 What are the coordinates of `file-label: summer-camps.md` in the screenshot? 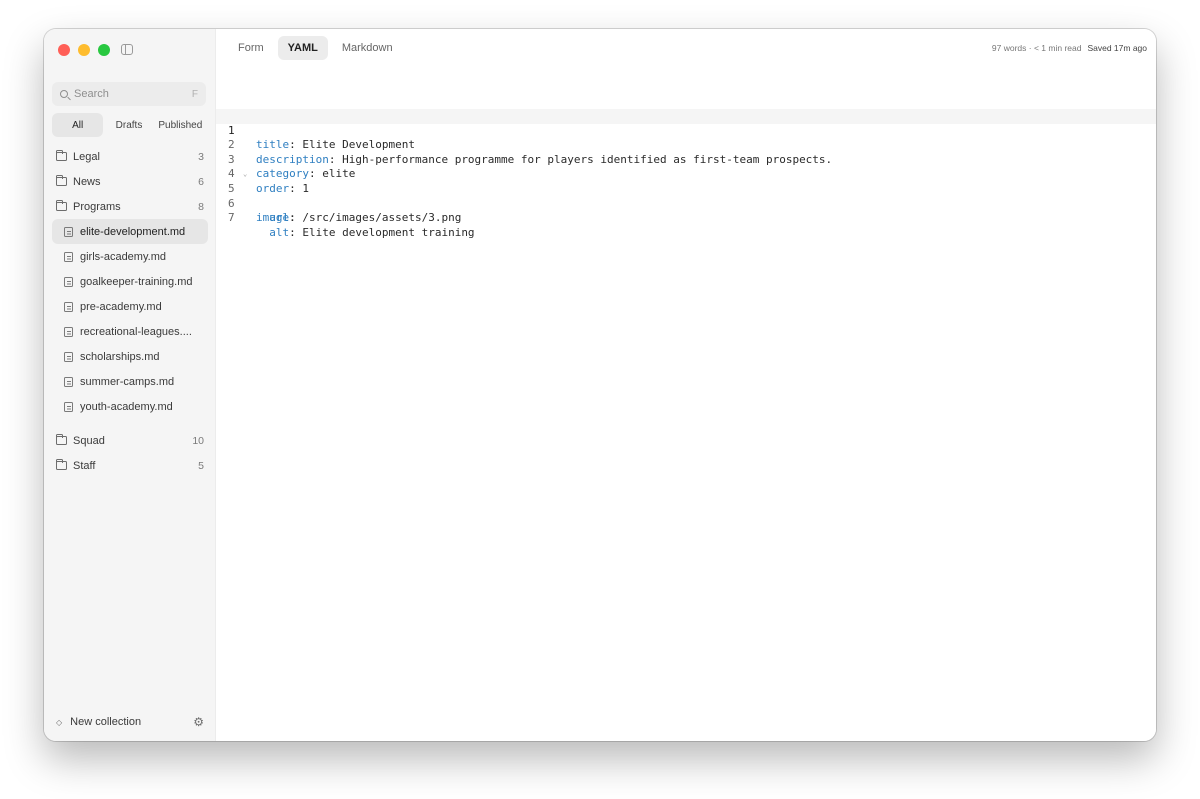 It's located at (127, 381).